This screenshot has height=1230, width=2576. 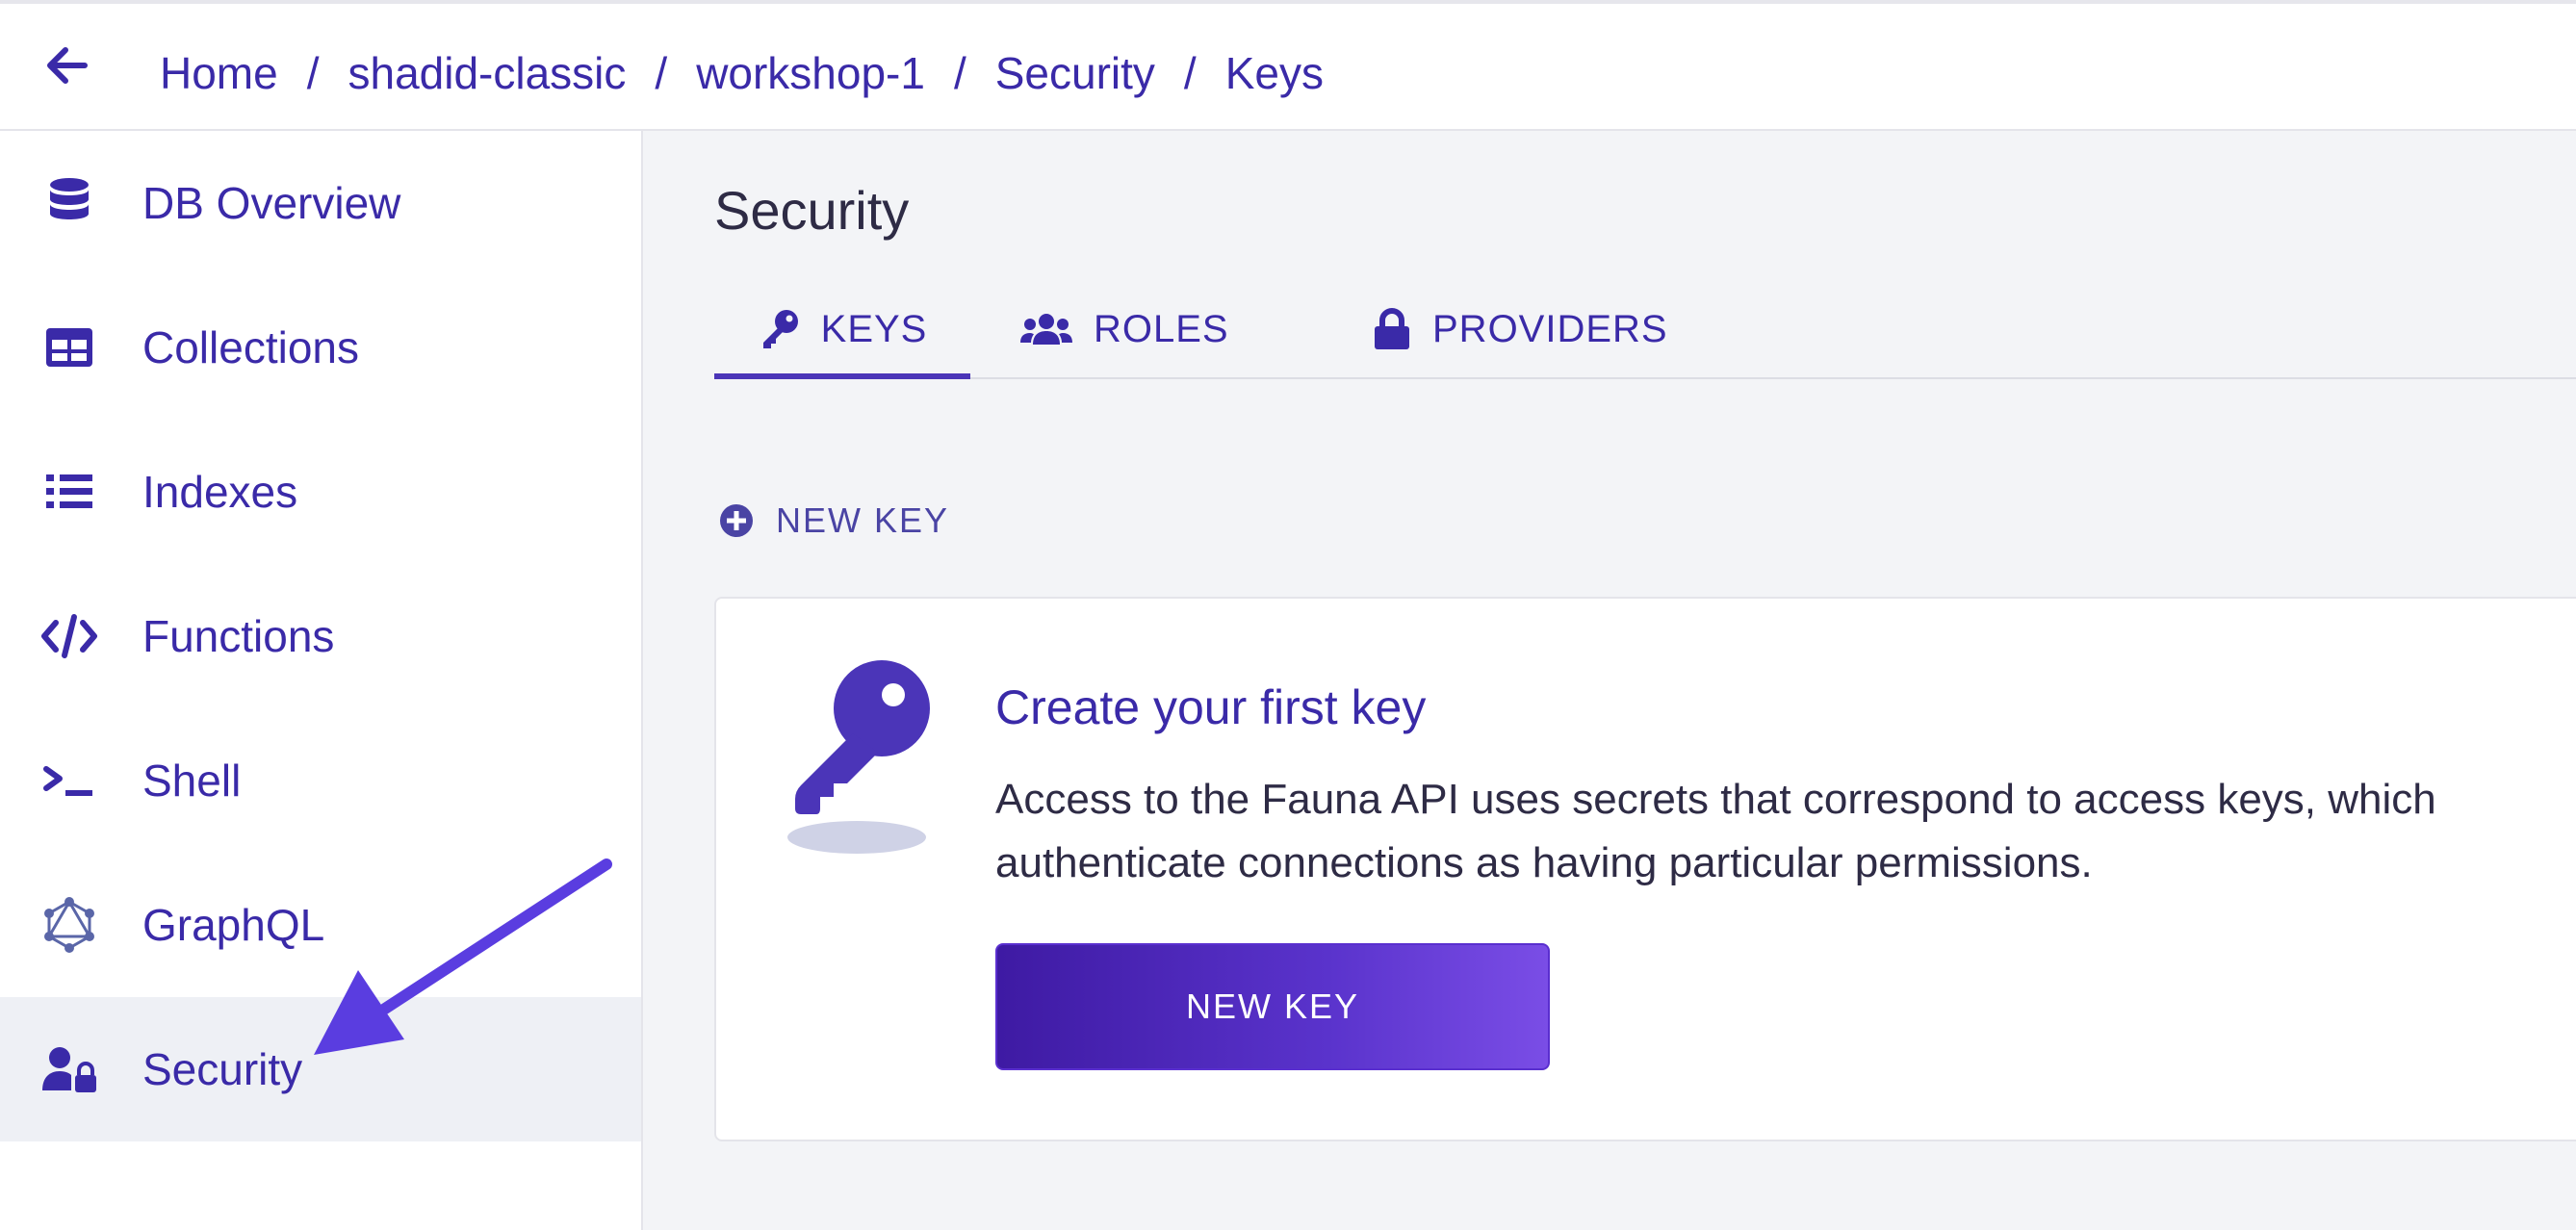 I want to click on new-key-link: NEW KEY, so click(x=833, y=521).